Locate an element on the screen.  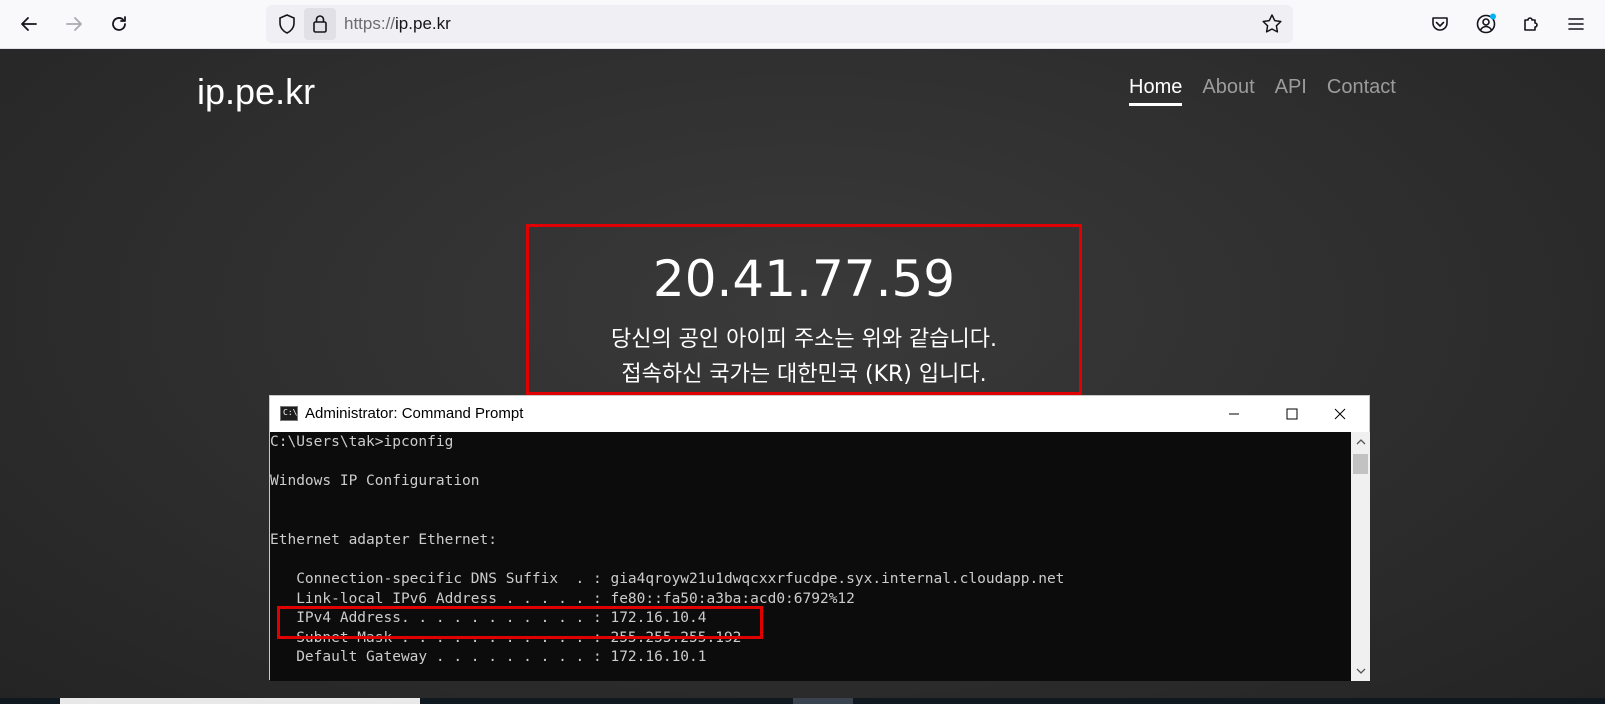
reload-icon is located at coordinates (119, 23).